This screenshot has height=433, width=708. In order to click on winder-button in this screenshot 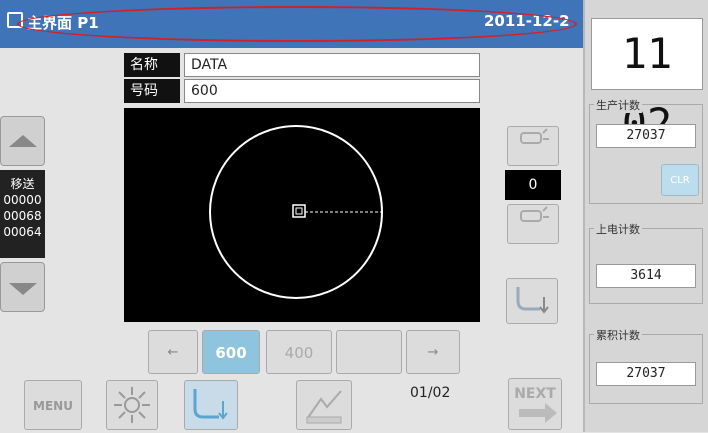, I will do `click(324, 405)`.